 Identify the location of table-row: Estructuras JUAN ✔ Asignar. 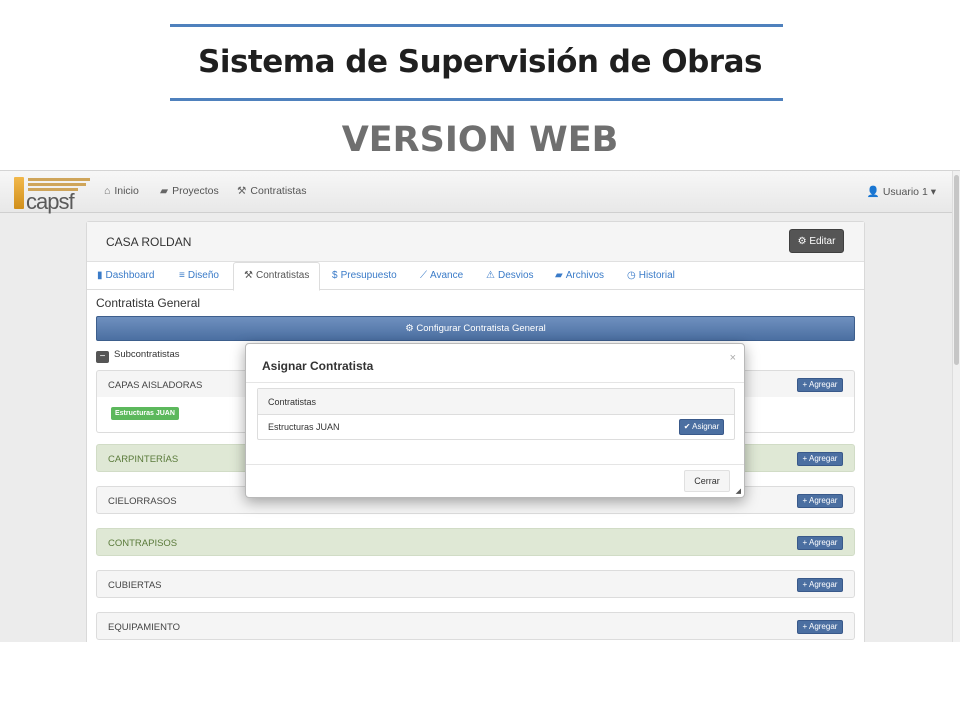
(496, 427).